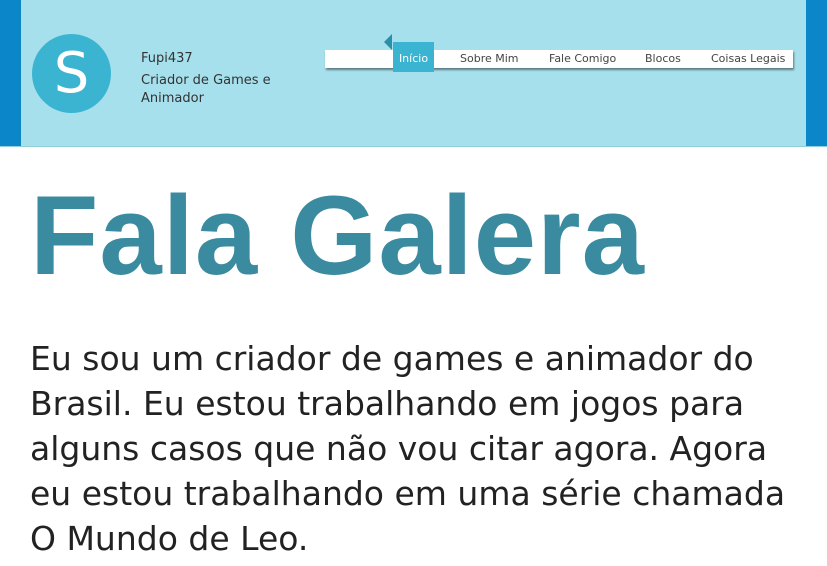 This screenshot has width=827, height=566. What do you see at coordinates (748, 59) in the screenshot?
I see `nav-item-coisas-legais: Coisas Legais` at bounding box center [748, 59].